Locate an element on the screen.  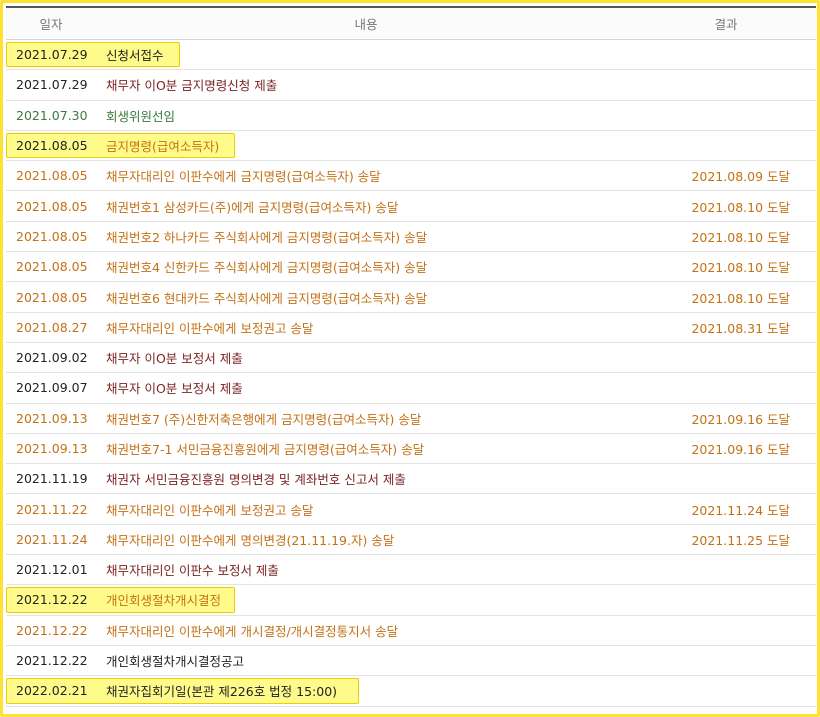
table-row: 2021.09.02 채무자 이O분 보정서 제출 is located at coordinates (411, 358).